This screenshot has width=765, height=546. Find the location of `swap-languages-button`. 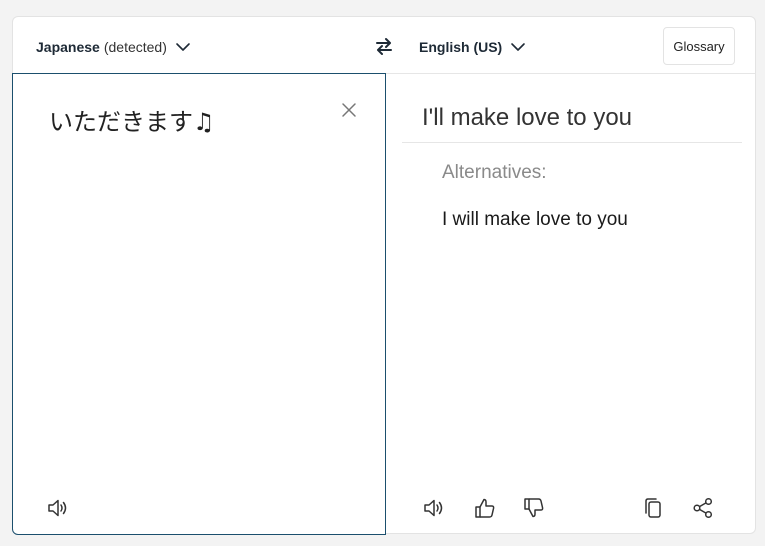

swap-languages-button is located at coordinates (384, 46).